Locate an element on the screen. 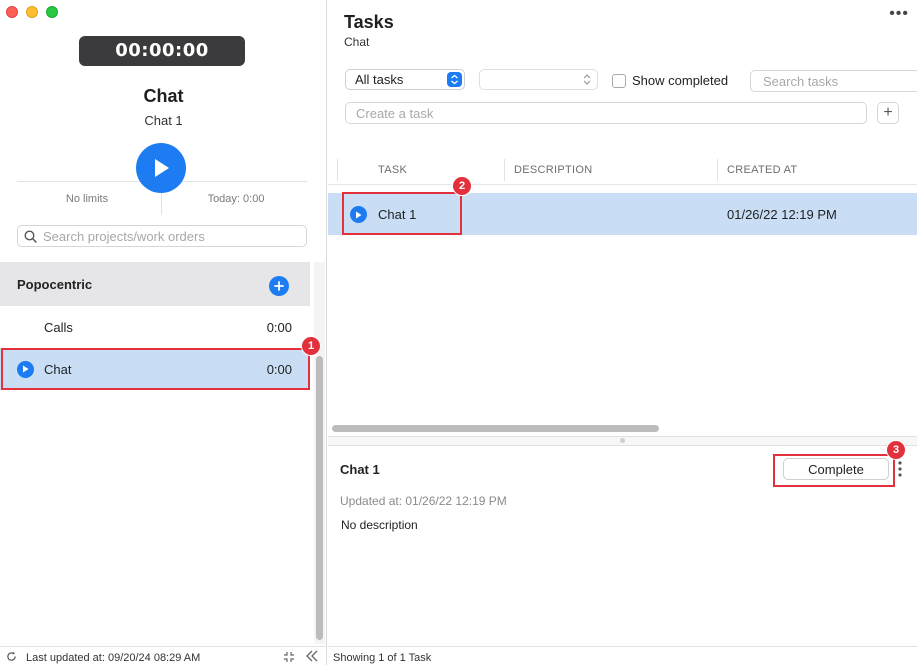 The image size is (917, 665). last-updated-text: Last updated at: 09/20/24 08:29 AM is located at coordinates (113, 658).